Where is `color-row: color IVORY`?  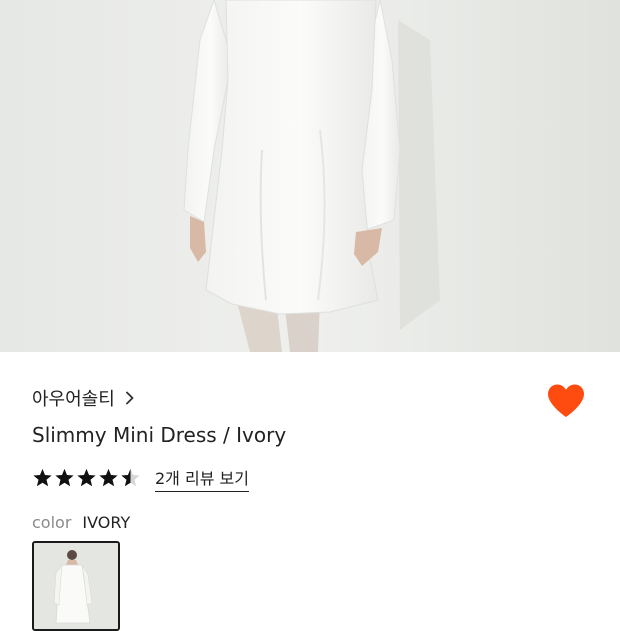 color-row: color IVORY is located at coordinates (81, 522).